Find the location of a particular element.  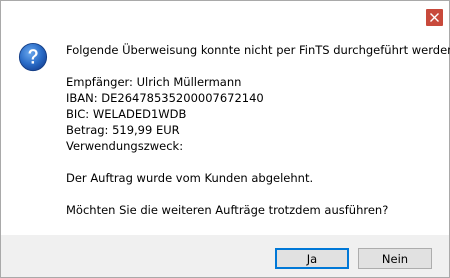

question-icon is located at coordinates (33, 57).